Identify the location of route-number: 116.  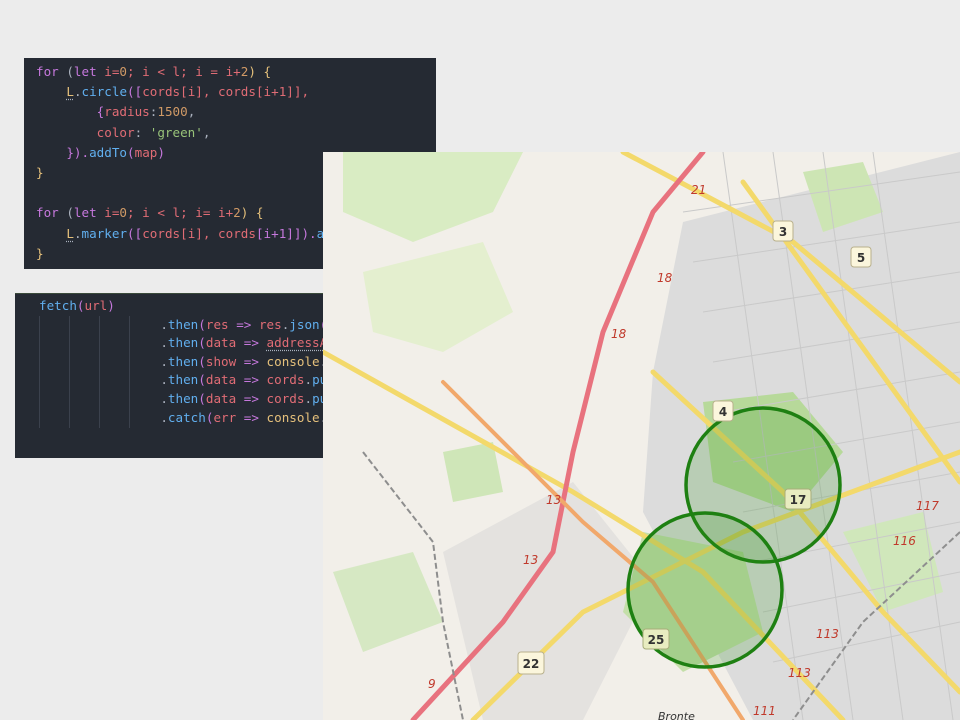
(904, 541).